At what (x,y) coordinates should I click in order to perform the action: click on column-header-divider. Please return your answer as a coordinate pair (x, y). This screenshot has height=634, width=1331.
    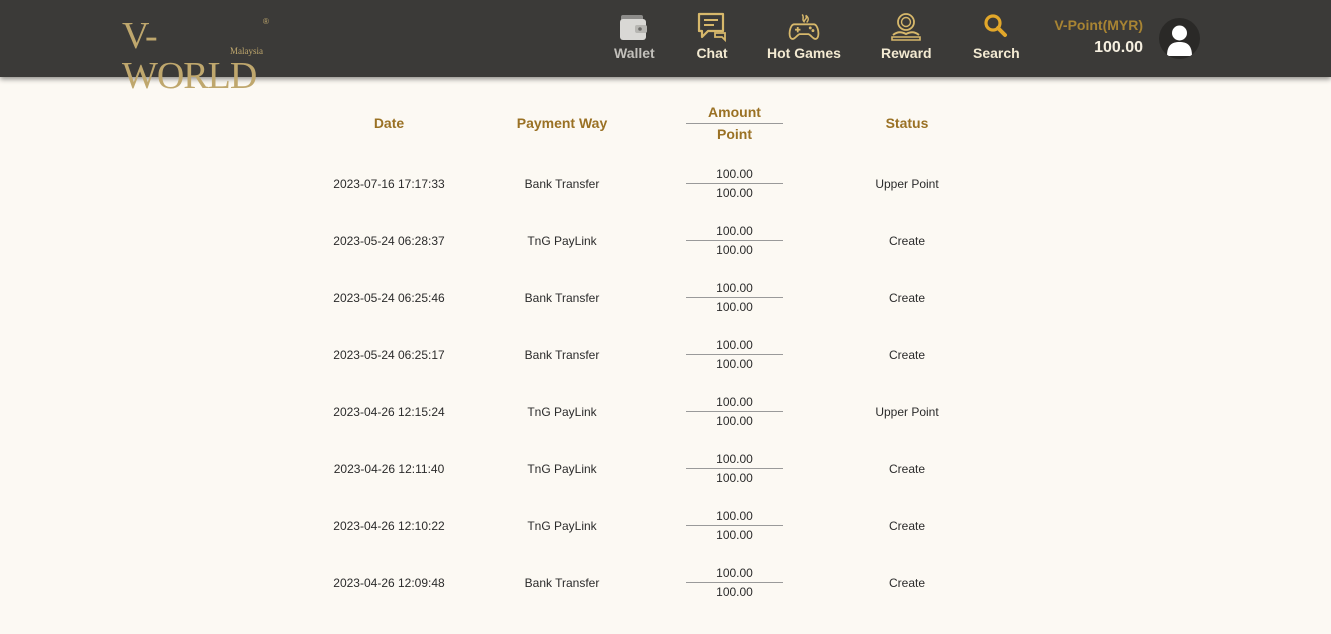
    Looking at the image, I should click on (734, 123).